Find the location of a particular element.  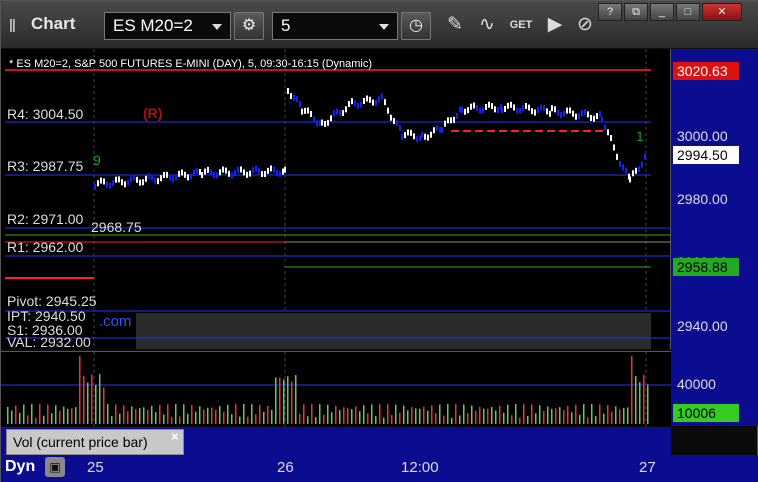

pause-icon: || is located at coordinates (12, 24).